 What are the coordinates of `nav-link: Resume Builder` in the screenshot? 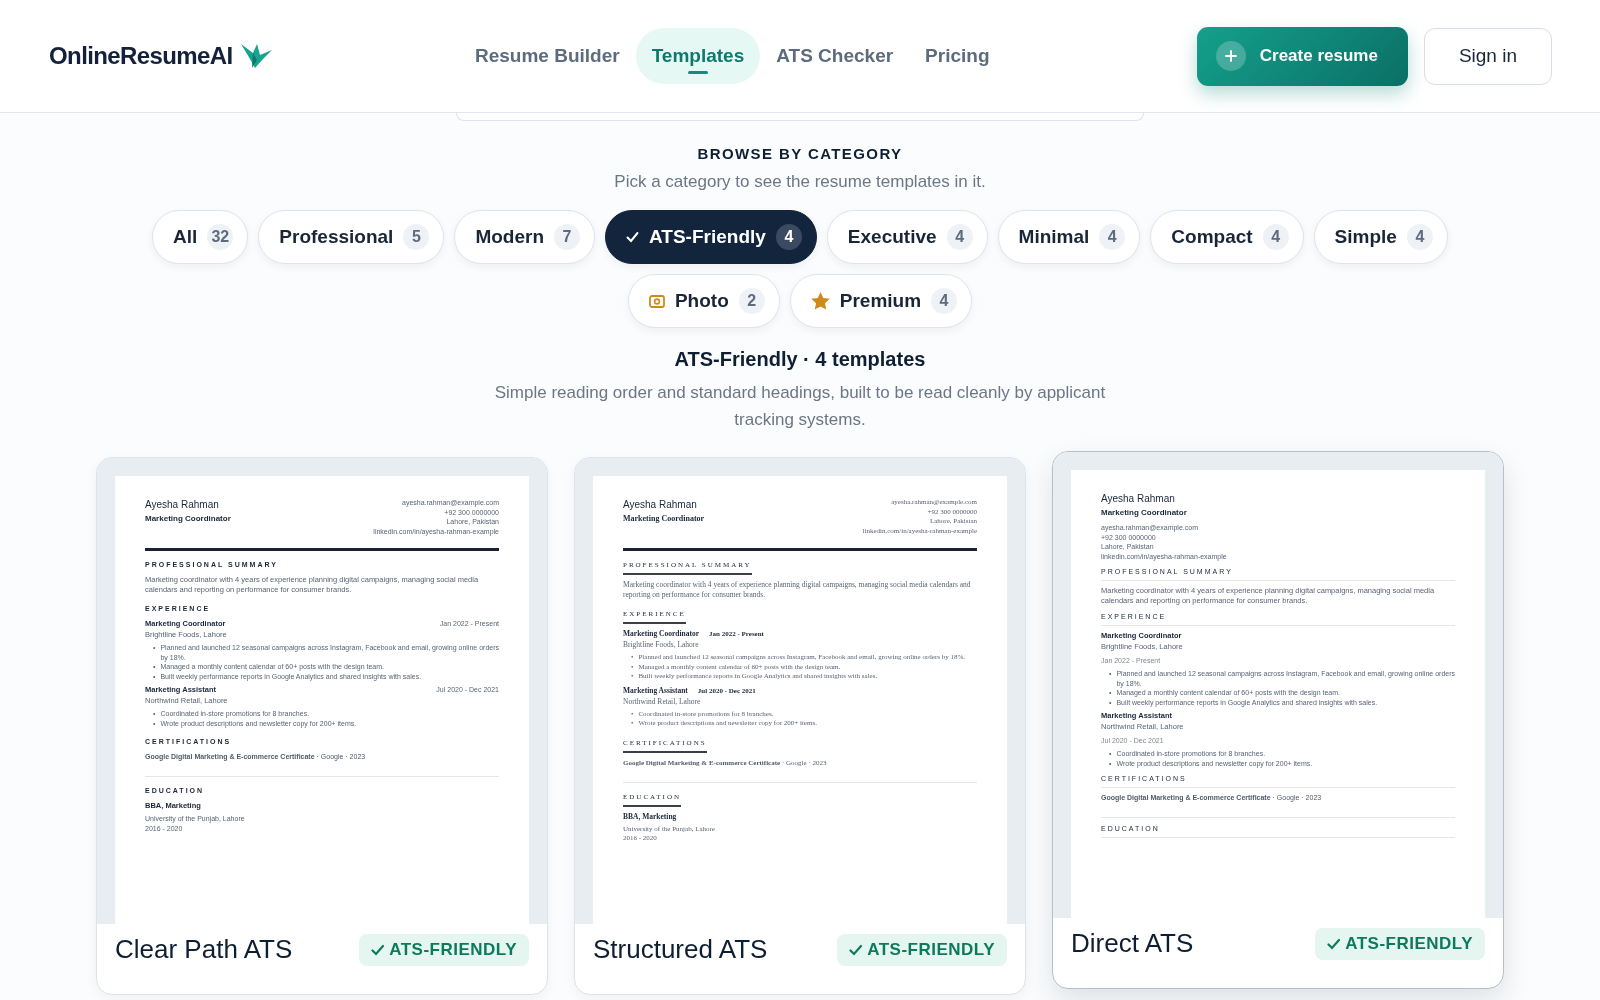 It's located at (547, 56).